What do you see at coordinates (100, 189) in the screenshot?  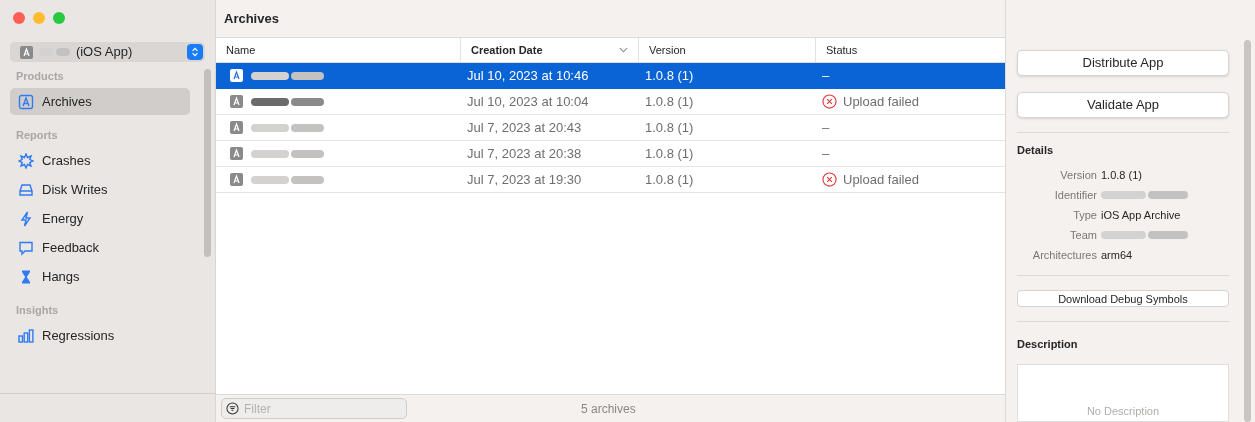 I see `sidebar-item: Disk Writes` at bounding box center [100, 189].